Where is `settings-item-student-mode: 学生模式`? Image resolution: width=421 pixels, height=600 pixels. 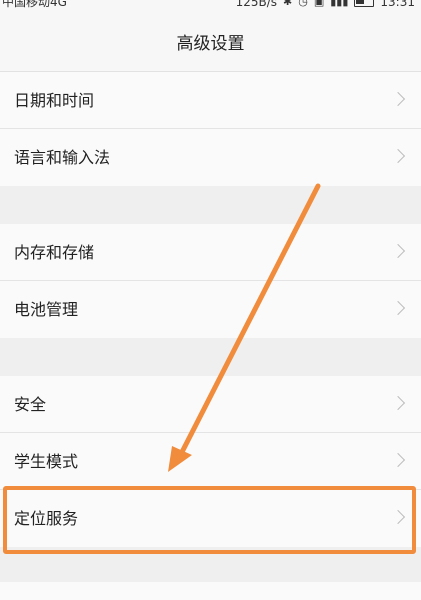
settings-item-student-mode: 学生模式 is located at coordinates (210, 461).